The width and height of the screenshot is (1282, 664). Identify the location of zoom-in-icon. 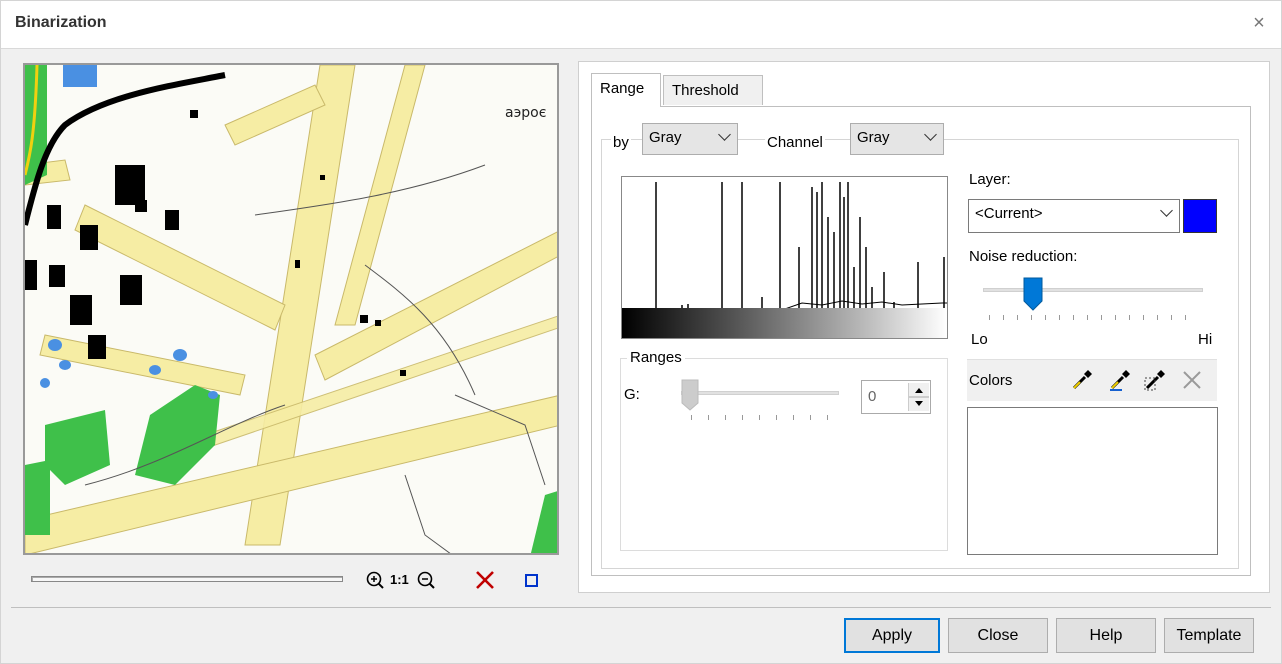
(375, 580).